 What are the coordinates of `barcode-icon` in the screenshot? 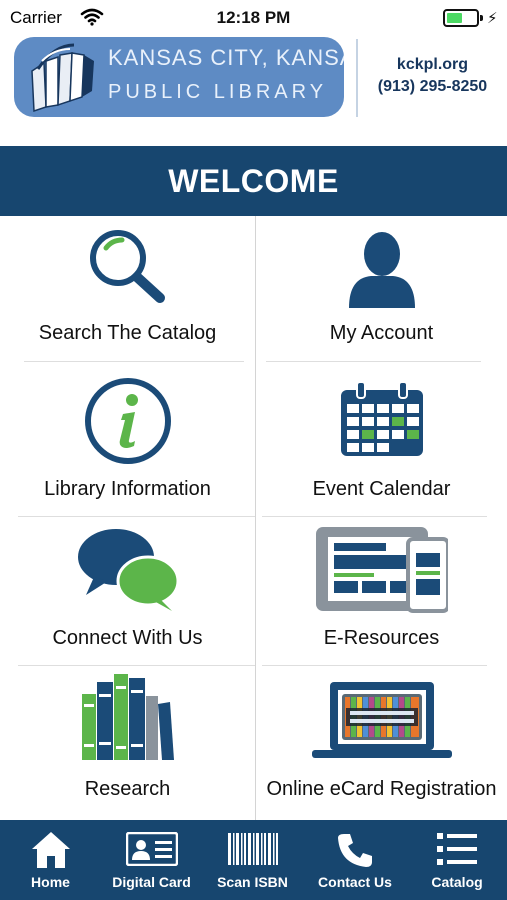 It's located at (252, 849).